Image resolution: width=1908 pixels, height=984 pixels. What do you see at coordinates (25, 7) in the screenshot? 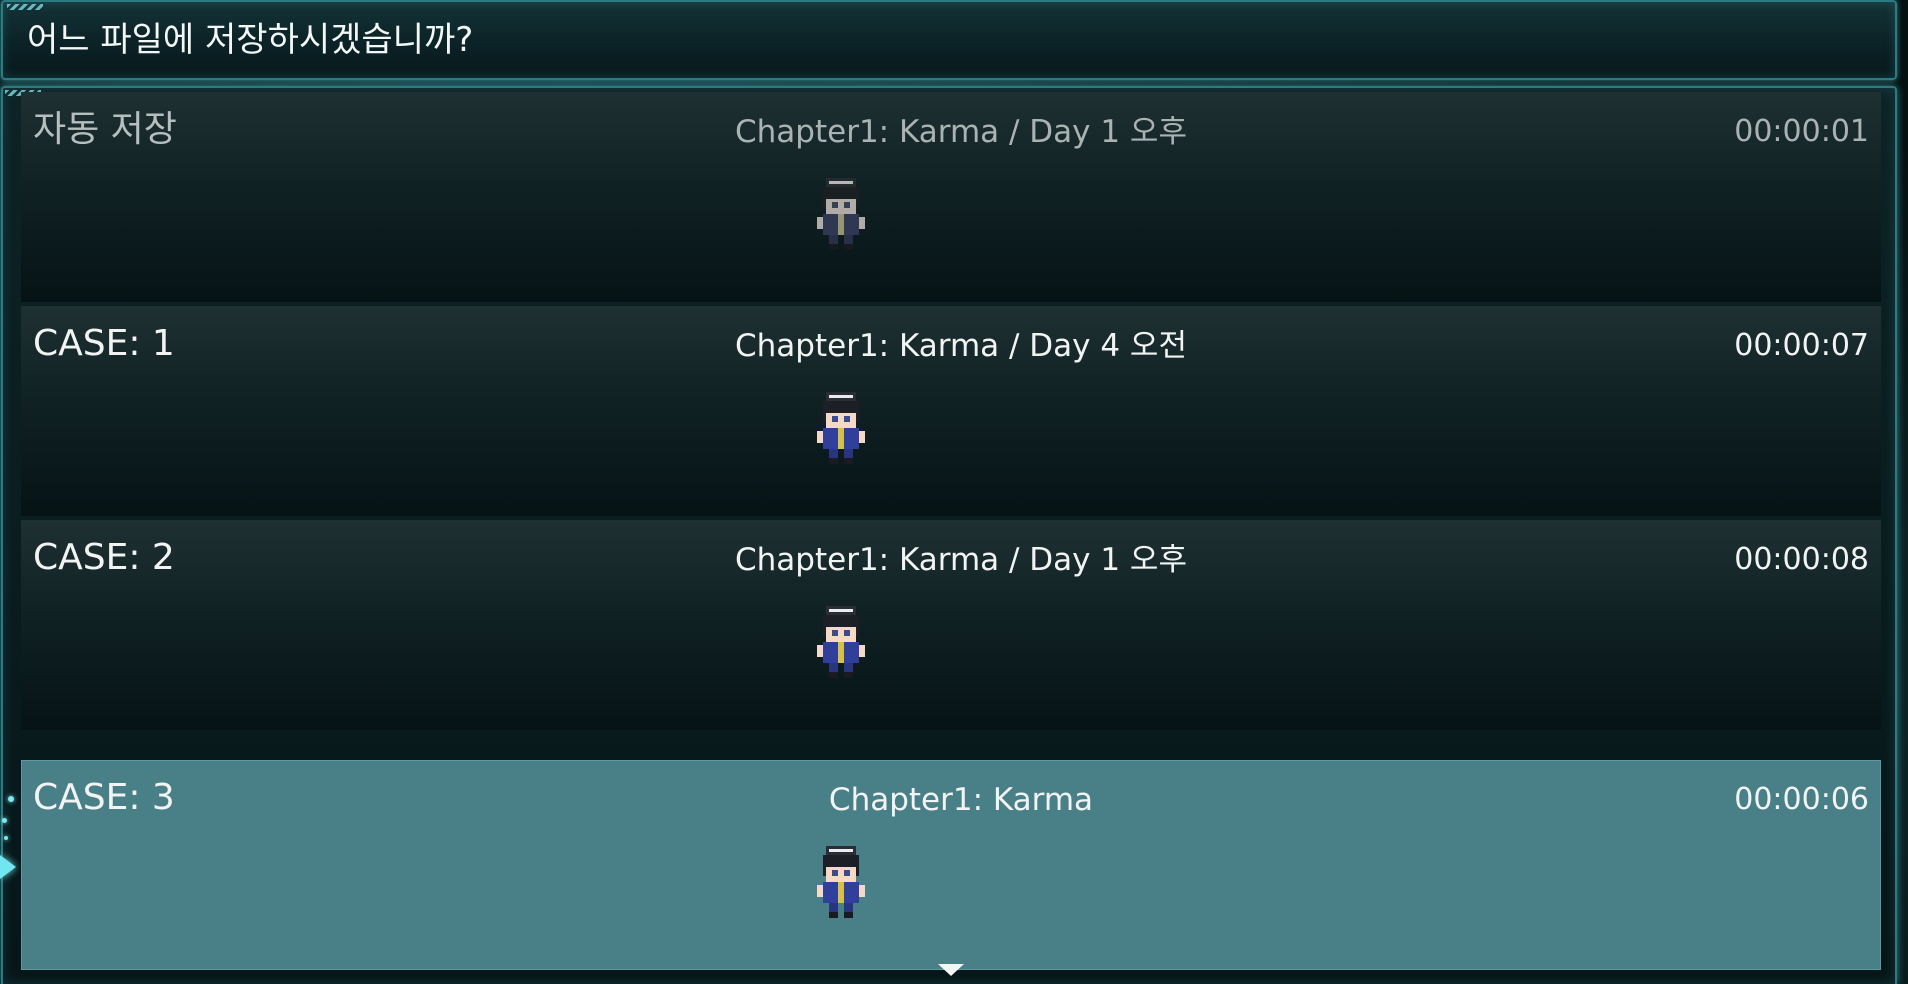
I see `frame-corner-decoration` at bounding box center [25, 7].